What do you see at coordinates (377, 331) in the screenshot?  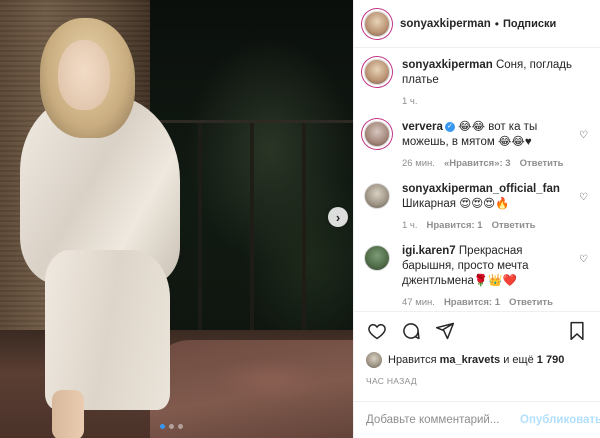 I see `heart-icon` at bounding box center [377, 331].